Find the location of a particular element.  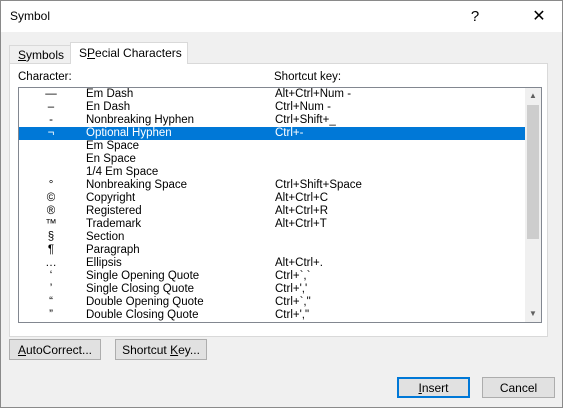

list-item-character: – is located at coordinates (51, 107).